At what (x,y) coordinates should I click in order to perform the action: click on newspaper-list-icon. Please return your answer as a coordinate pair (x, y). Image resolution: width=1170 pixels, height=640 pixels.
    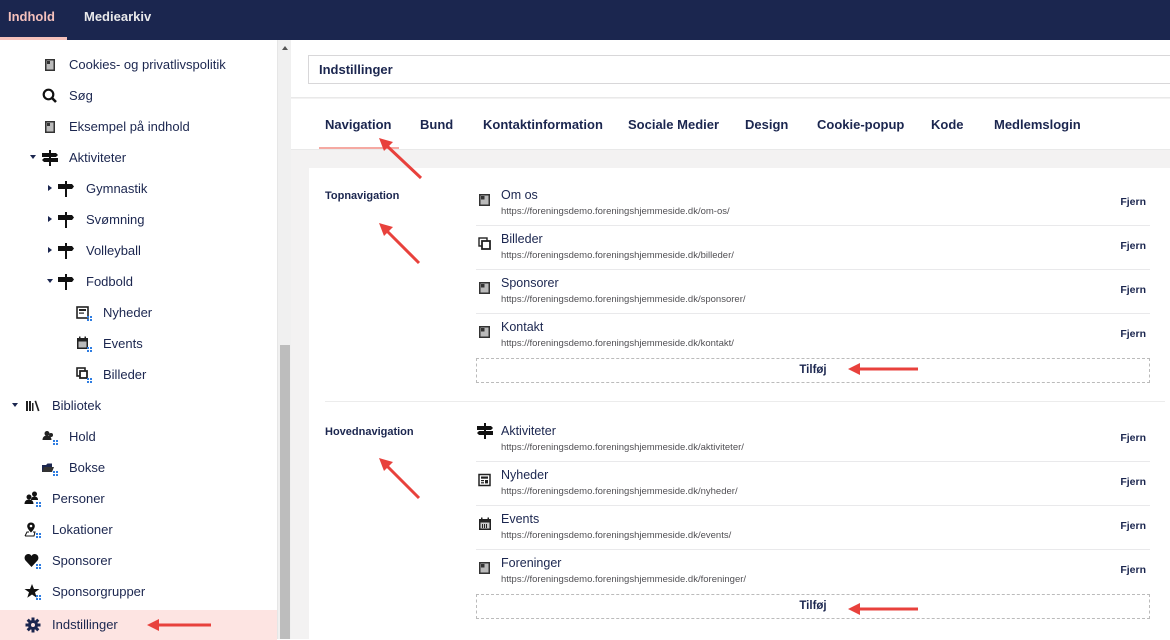
    Looking at the image, I should click on (84, 313).